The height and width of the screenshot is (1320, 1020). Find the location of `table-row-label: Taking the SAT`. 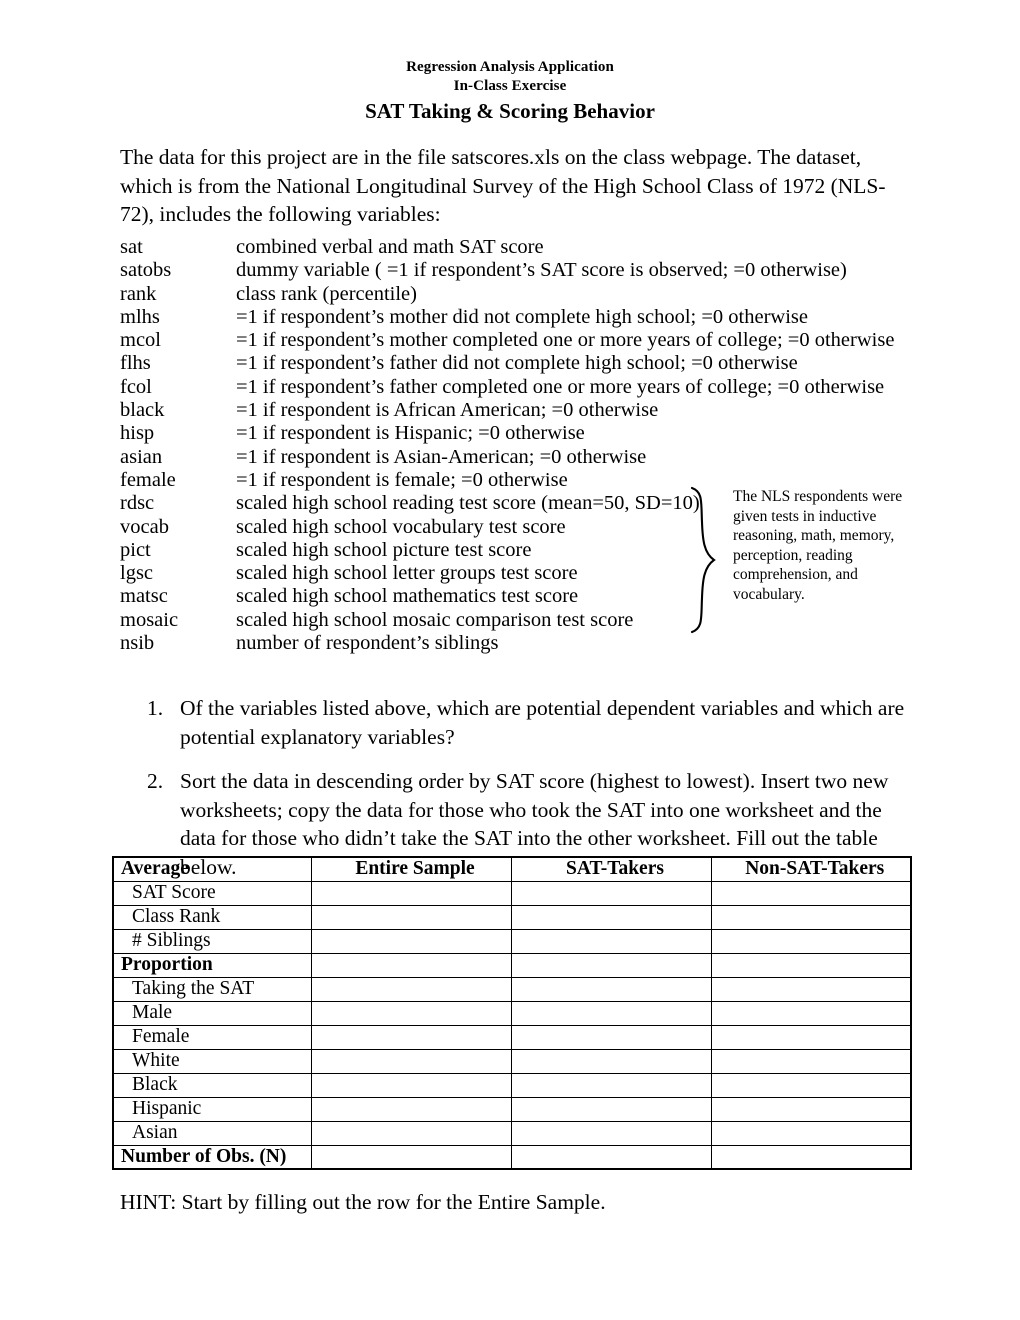

table-row-label: Taking the SAT is located at coordinates (212, 989).